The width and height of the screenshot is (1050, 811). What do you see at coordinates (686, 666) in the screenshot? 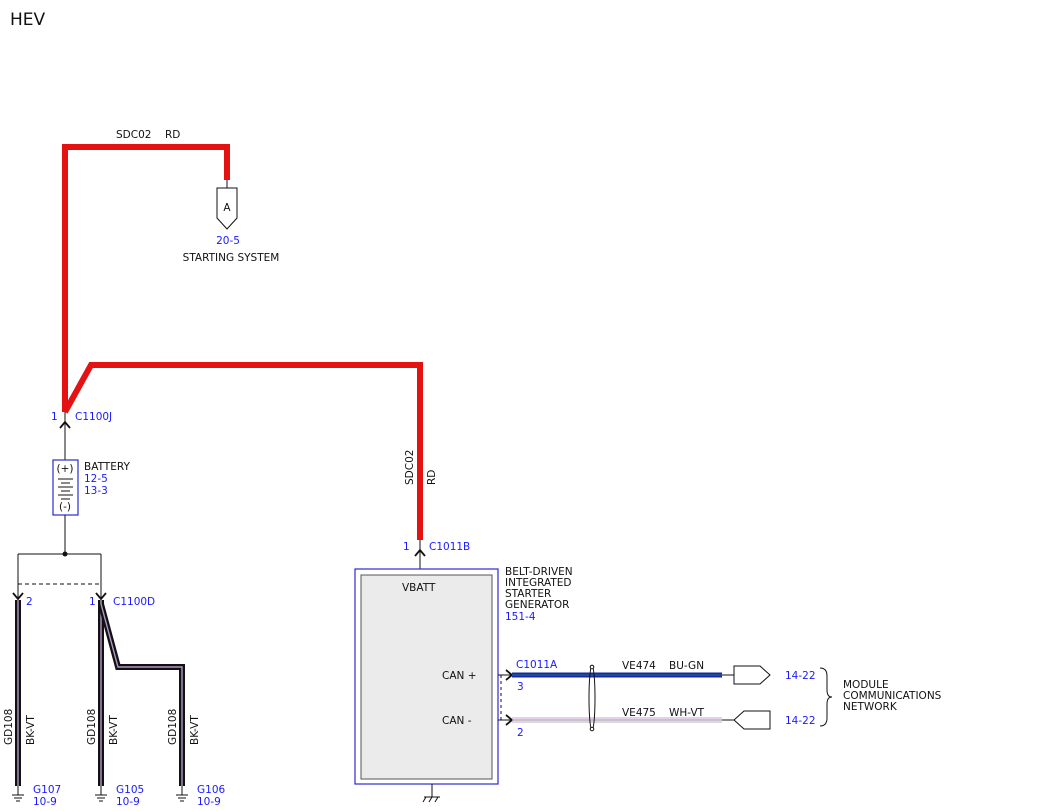
I see `wire-can-plus-color: BU-GN` at bounding box center [686, 666].